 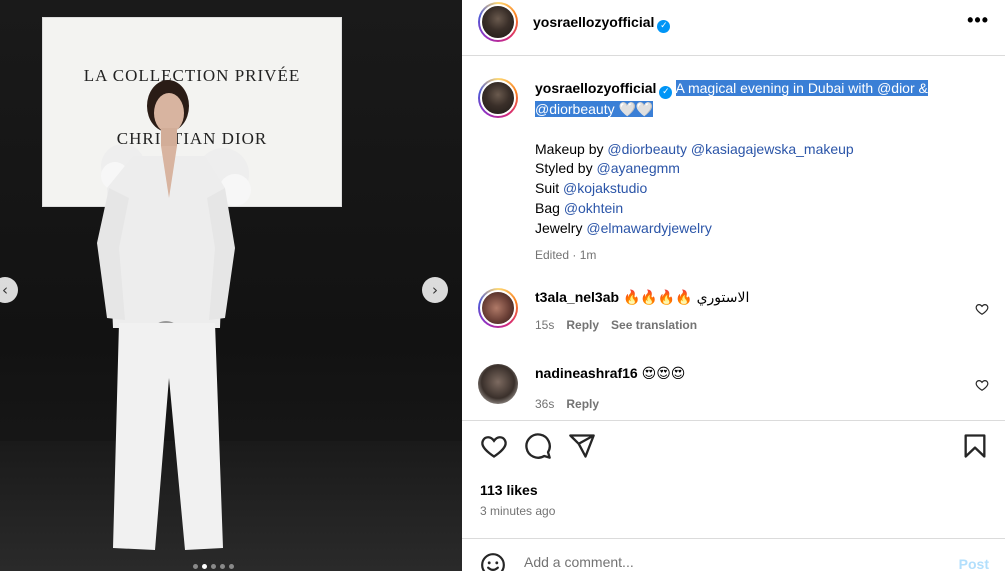 What do you see at coordinates (204, 566) in the screenshot?
I see `slide-dot-active` at bounding box center [204, 566].